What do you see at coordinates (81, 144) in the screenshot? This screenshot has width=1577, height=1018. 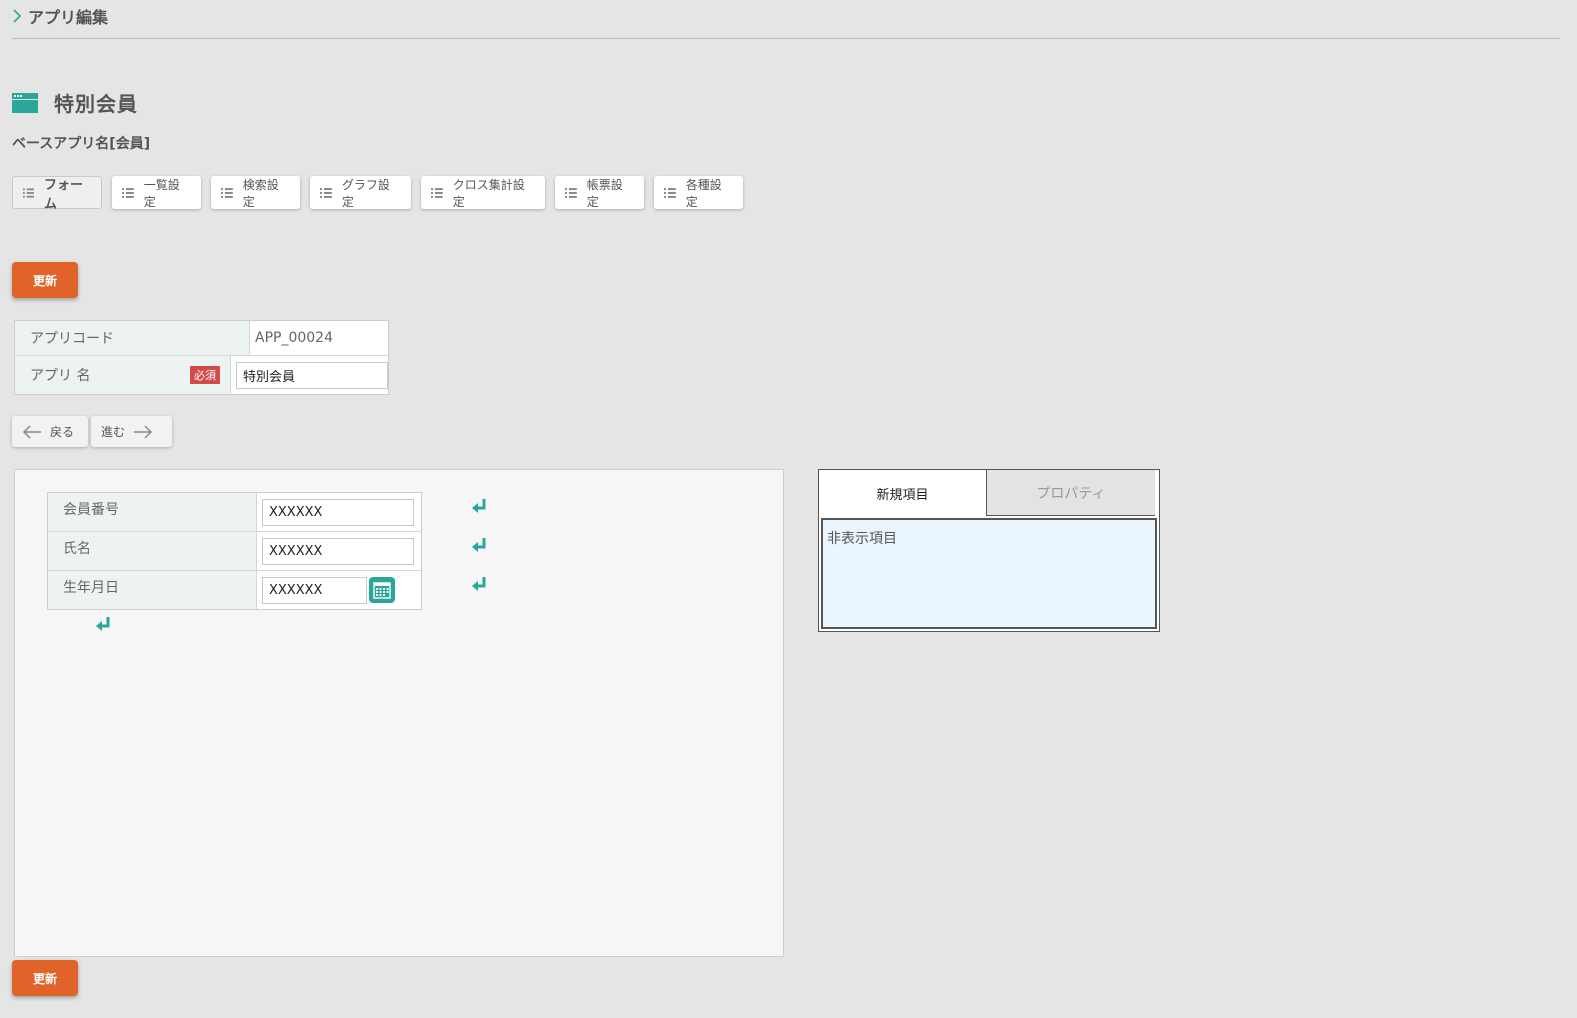 I see `base-app-name: ベースアプリ名[会員]` at bounding box center [81, 144].